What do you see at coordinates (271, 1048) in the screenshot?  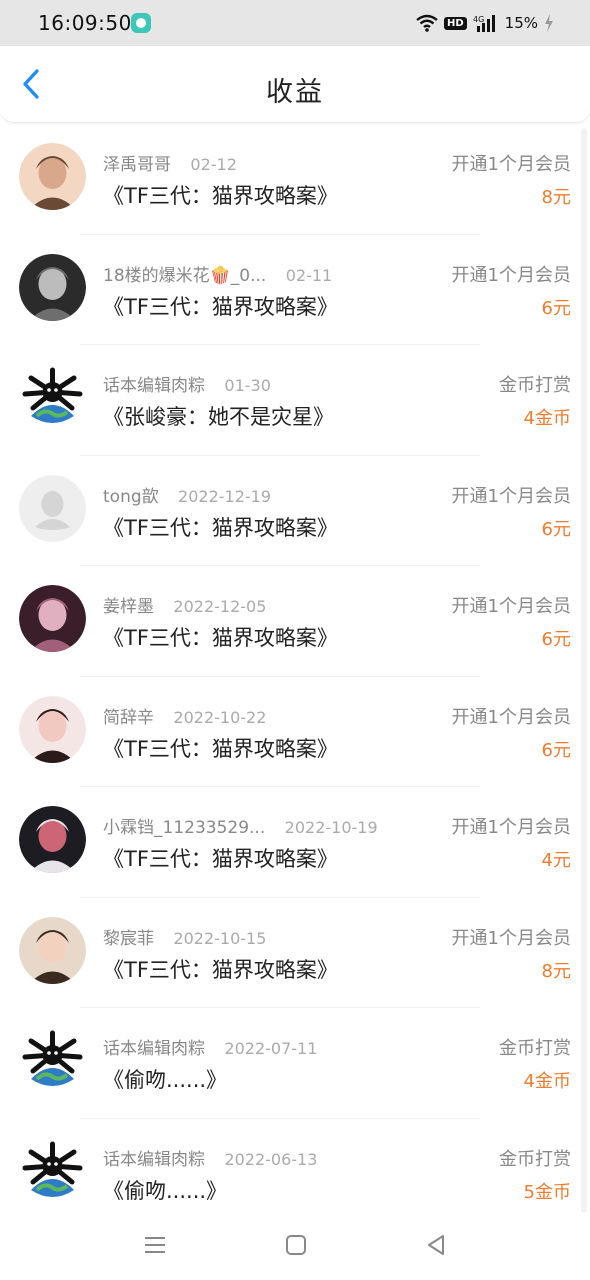 I see `earning-date: 2022-07-11` at bounding box center [271, 1048].